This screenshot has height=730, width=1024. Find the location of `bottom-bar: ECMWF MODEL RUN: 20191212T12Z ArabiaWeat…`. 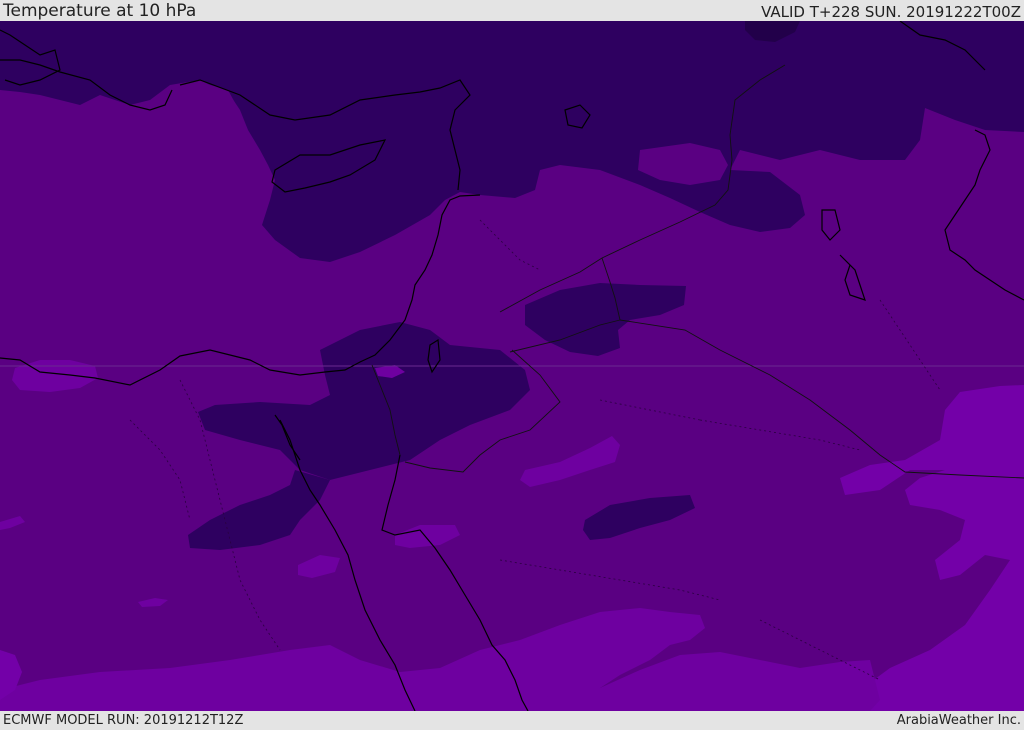

bottom-bar: ECMWF MODEL RUN: 20191212T12Z ArabiaWeat… is located at coordinates (512, 720).